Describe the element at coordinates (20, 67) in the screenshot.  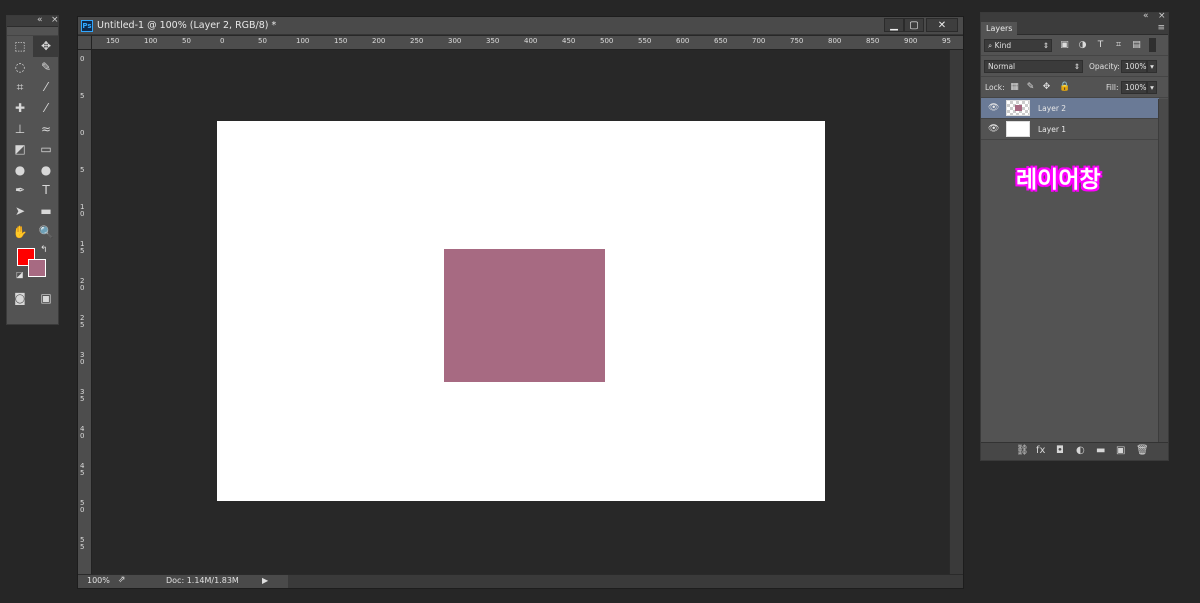
I see `lasso-icon: ◌` at that location.